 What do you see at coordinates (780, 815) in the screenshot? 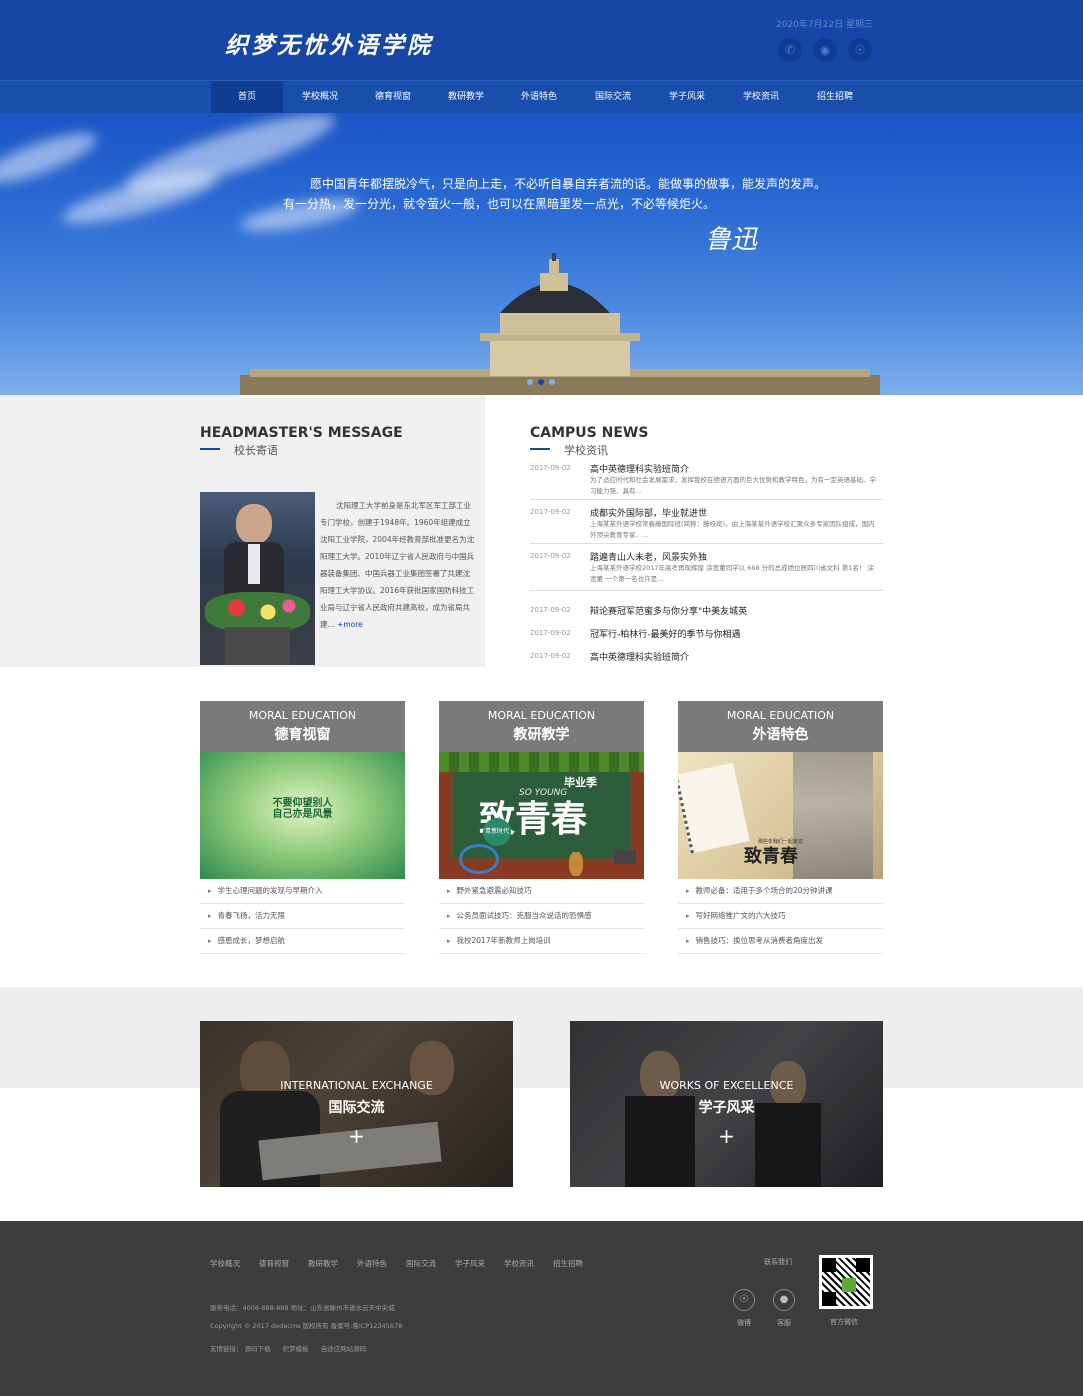
I see `card-image: 那些年我们一起走过 致青春` at bounding box center [780, 815].